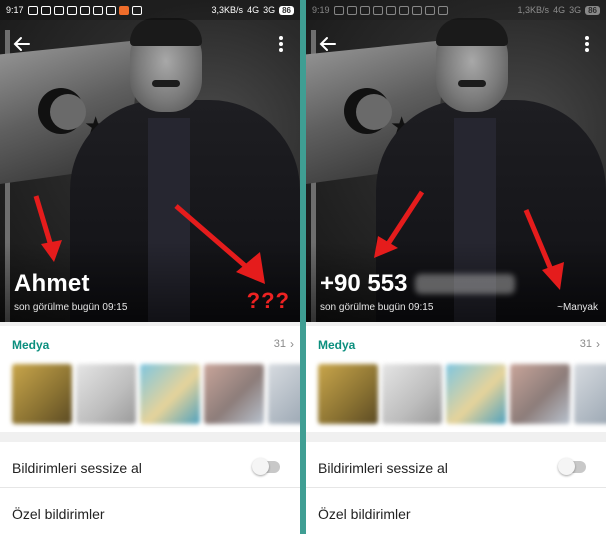 This screenshot has height=534, width=606. I want to click on network-speed: 3,3KB/s, so click(227, 10).